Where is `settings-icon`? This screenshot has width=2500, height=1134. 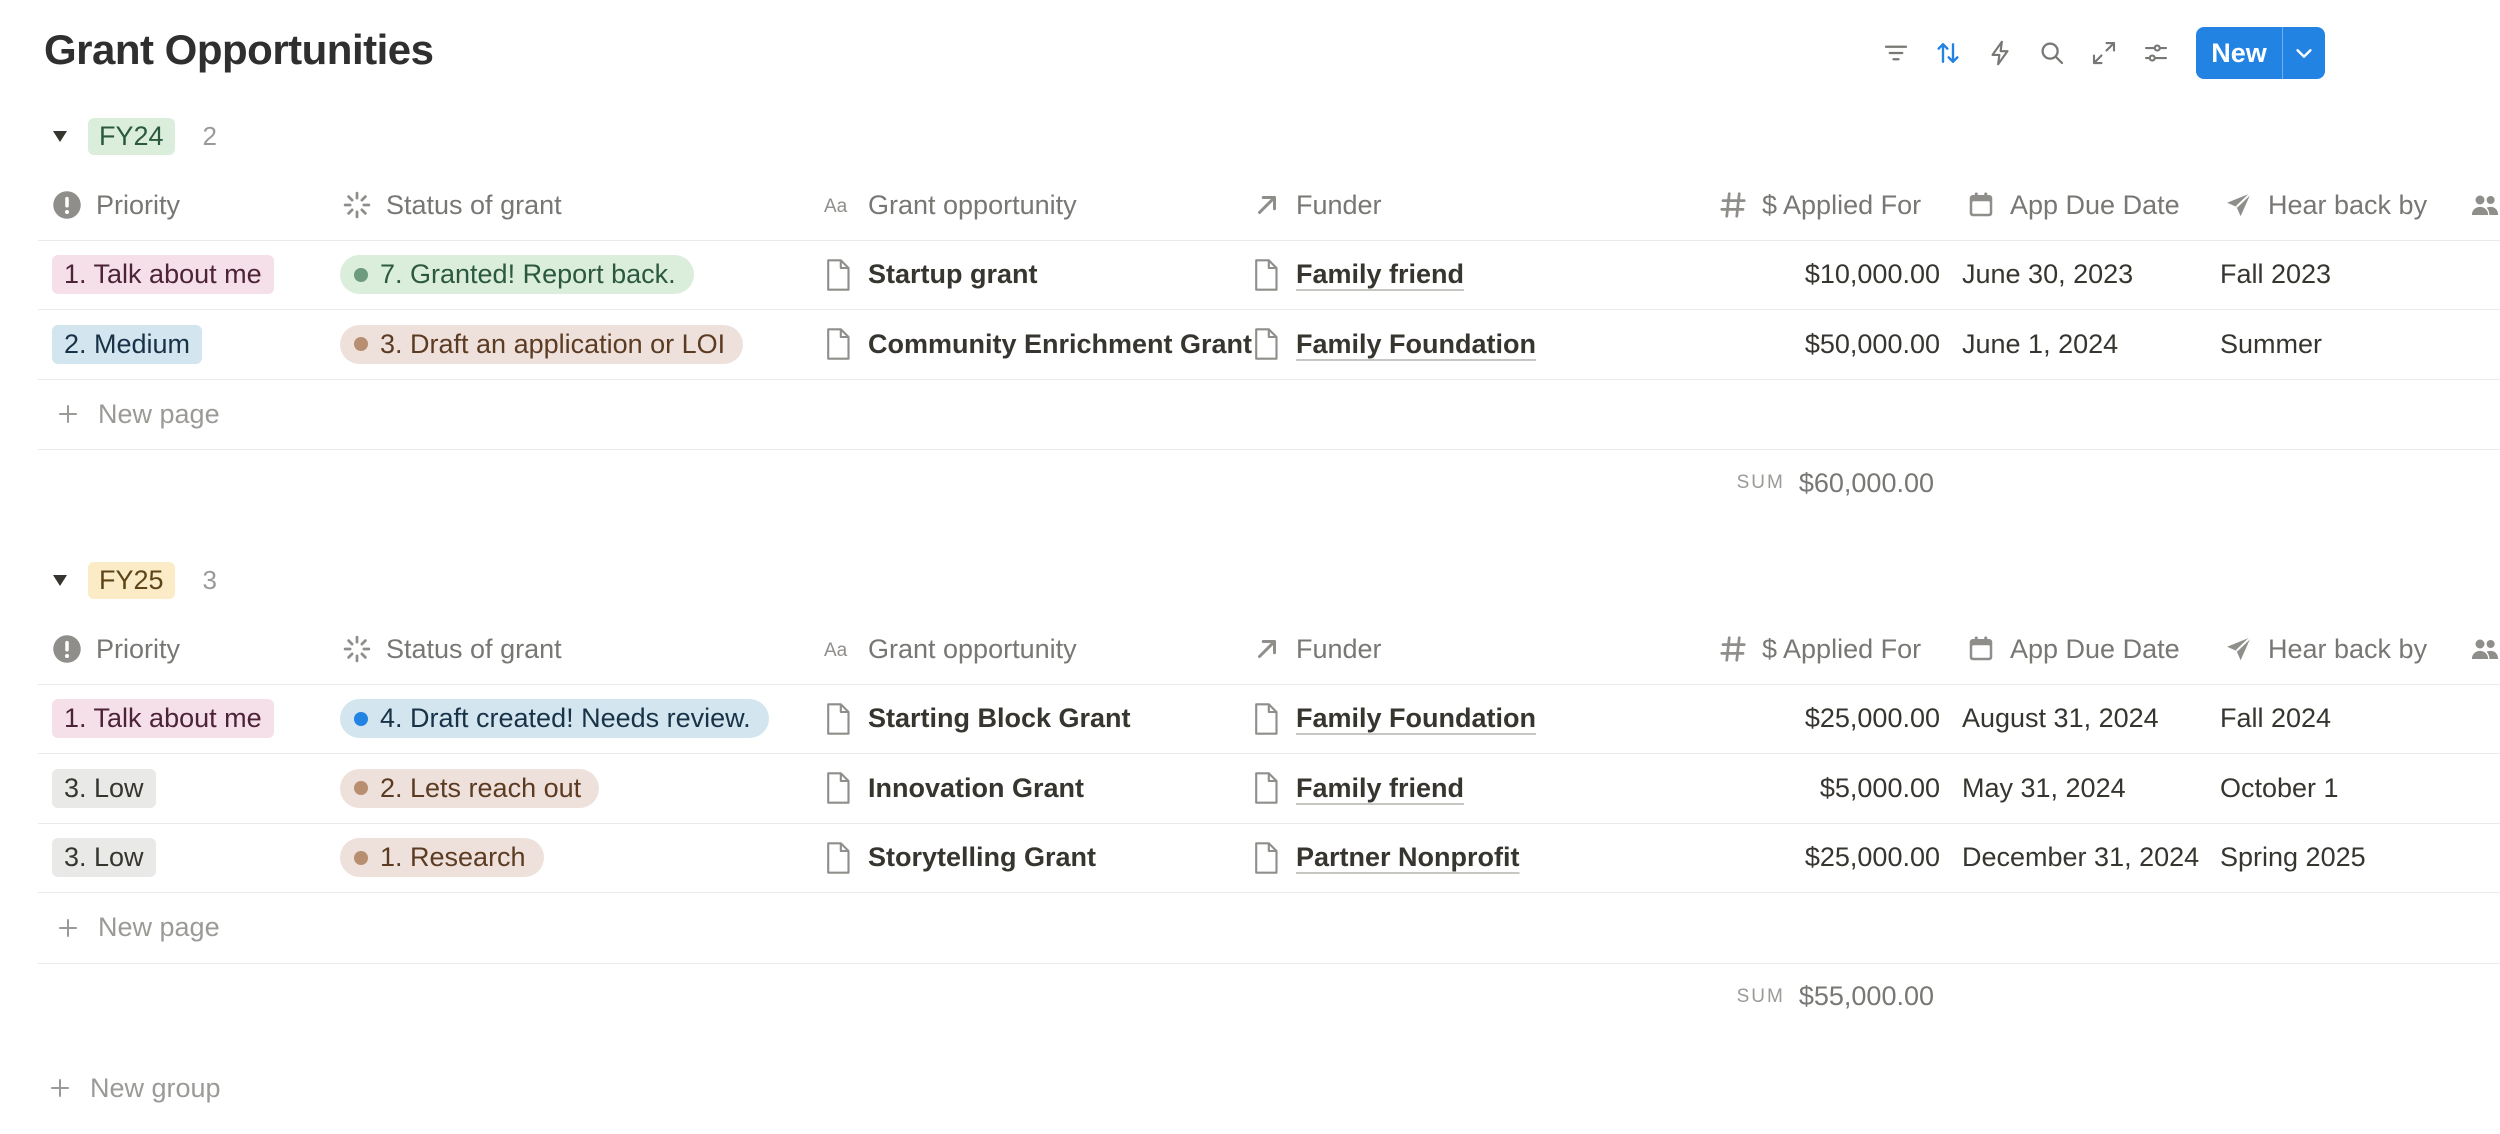
settings-icon is located at coordinates (2156, 53).